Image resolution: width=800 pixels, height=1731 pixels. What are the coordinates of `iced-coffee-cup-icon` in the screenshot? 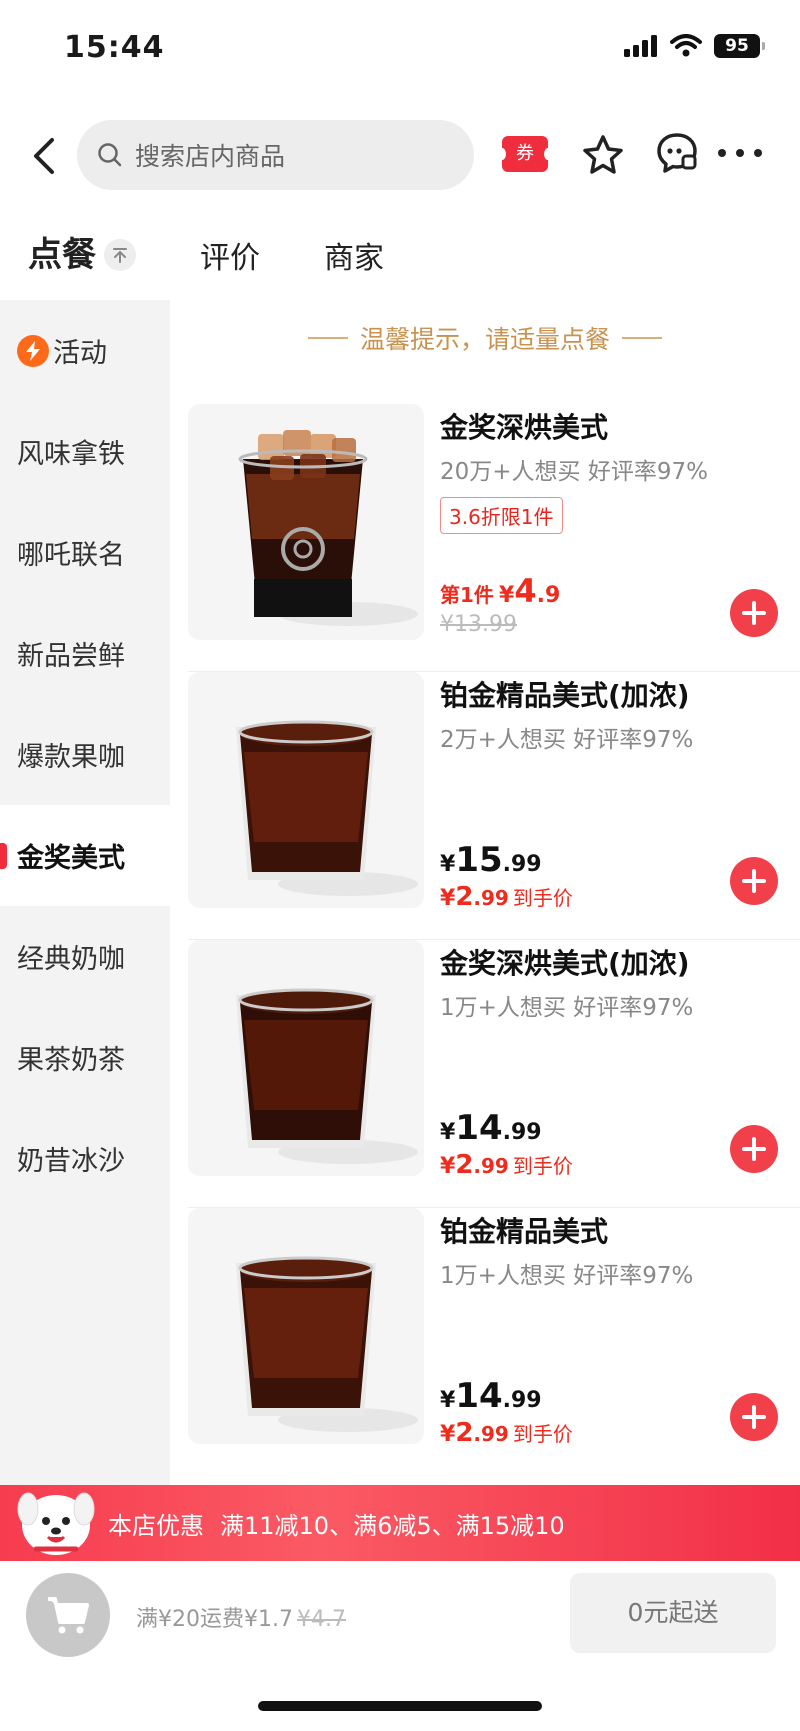 It's located at (328, 528).